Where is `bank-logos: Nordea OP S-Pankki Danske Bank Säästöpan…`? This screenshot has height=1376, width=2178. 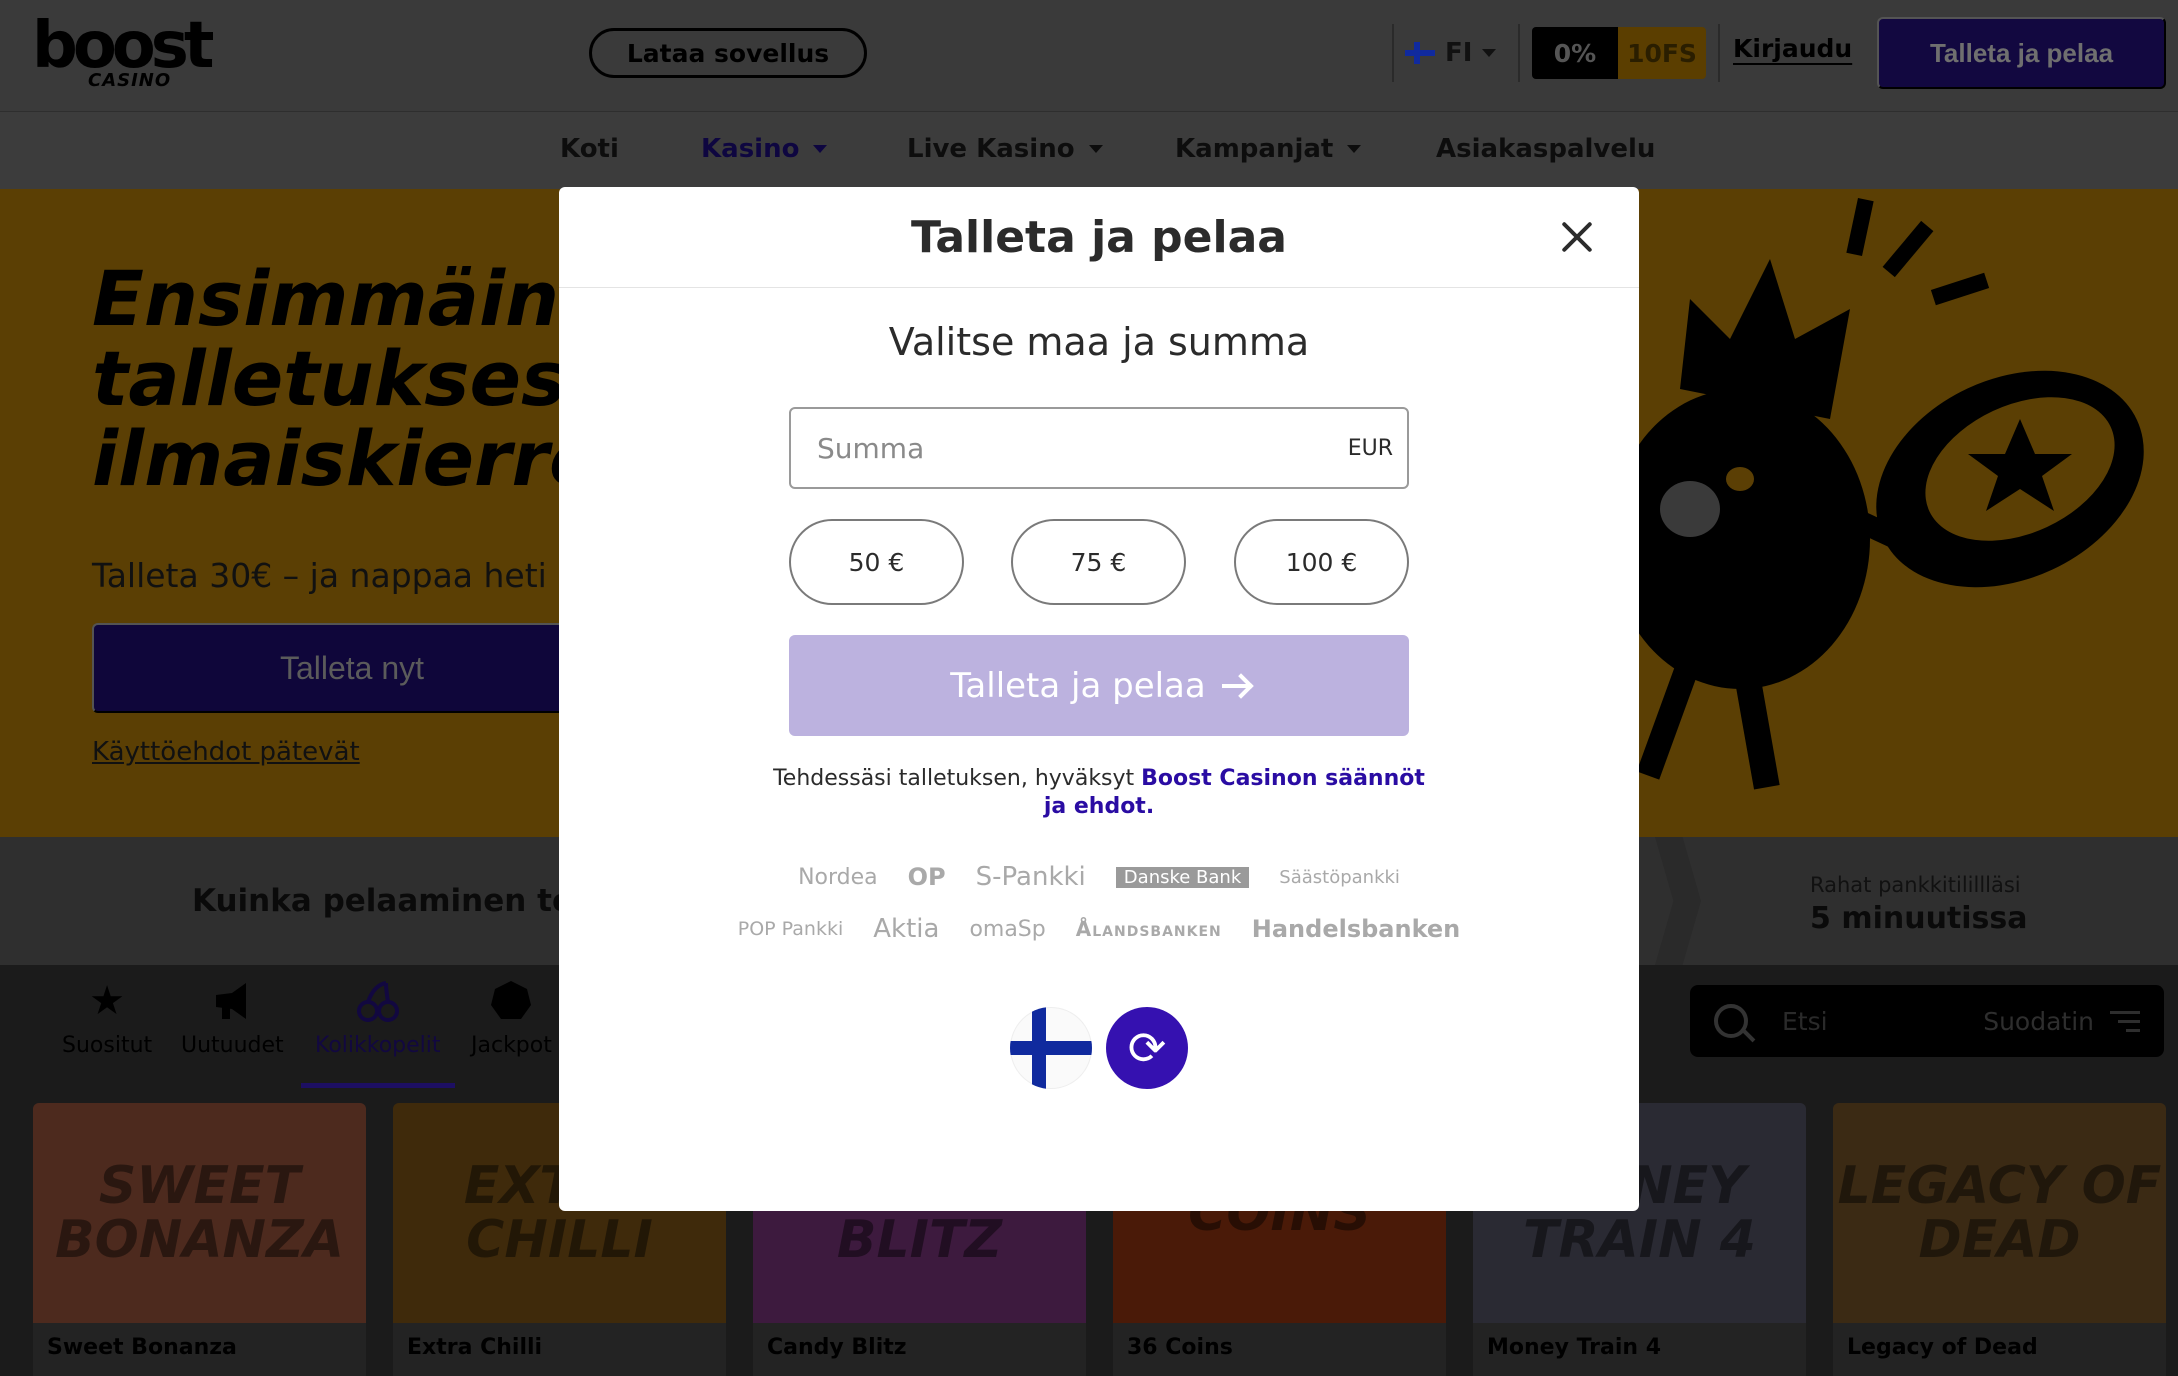 bank-logos: Nordea OP S-Pankki Danske Bank Säästöpan… is located at coordinates (1099, 914).